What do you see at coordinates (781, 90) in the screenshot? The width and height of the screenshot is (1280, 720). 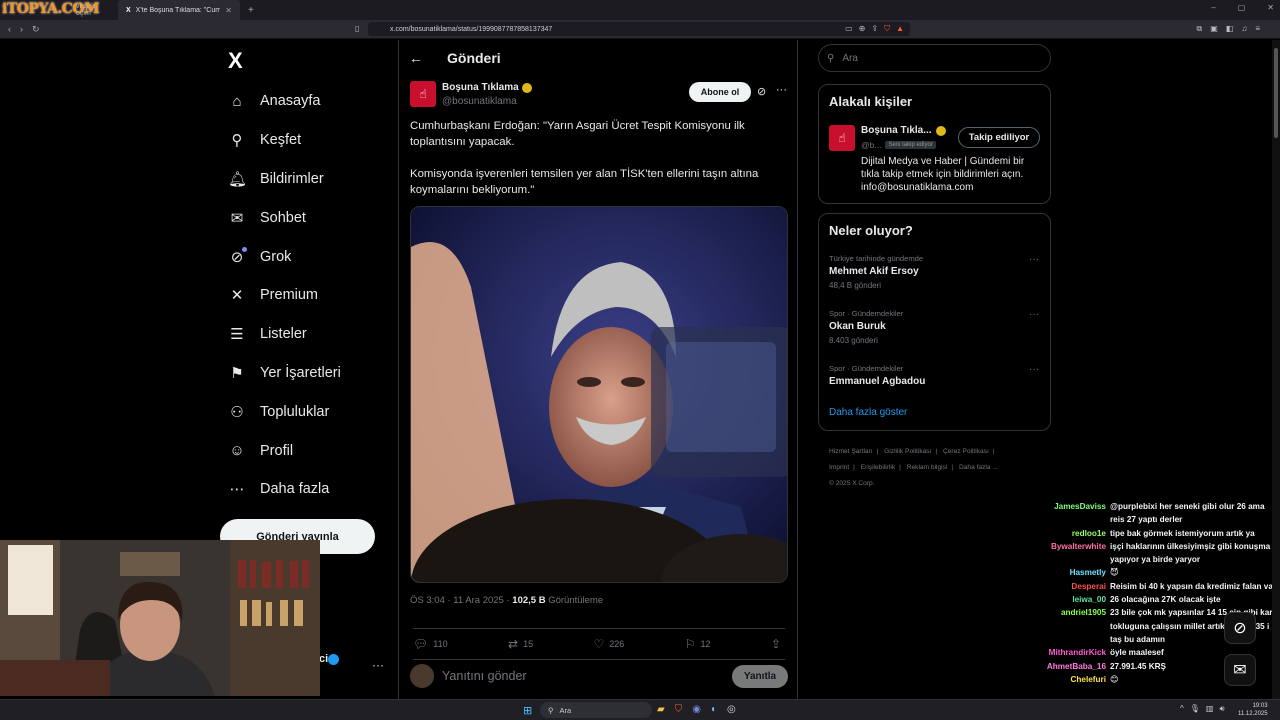 I see `more-options-icon: ···` at bounding box center [781, 90].